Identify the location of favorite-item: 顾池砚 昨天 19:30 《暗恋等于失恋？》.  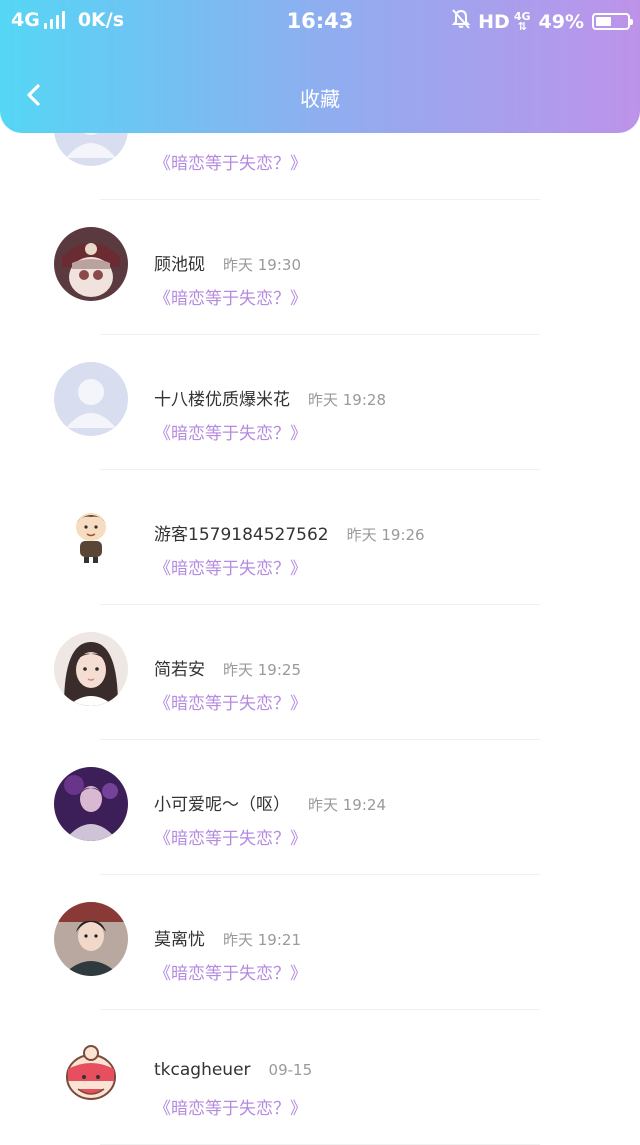
(320, 267).